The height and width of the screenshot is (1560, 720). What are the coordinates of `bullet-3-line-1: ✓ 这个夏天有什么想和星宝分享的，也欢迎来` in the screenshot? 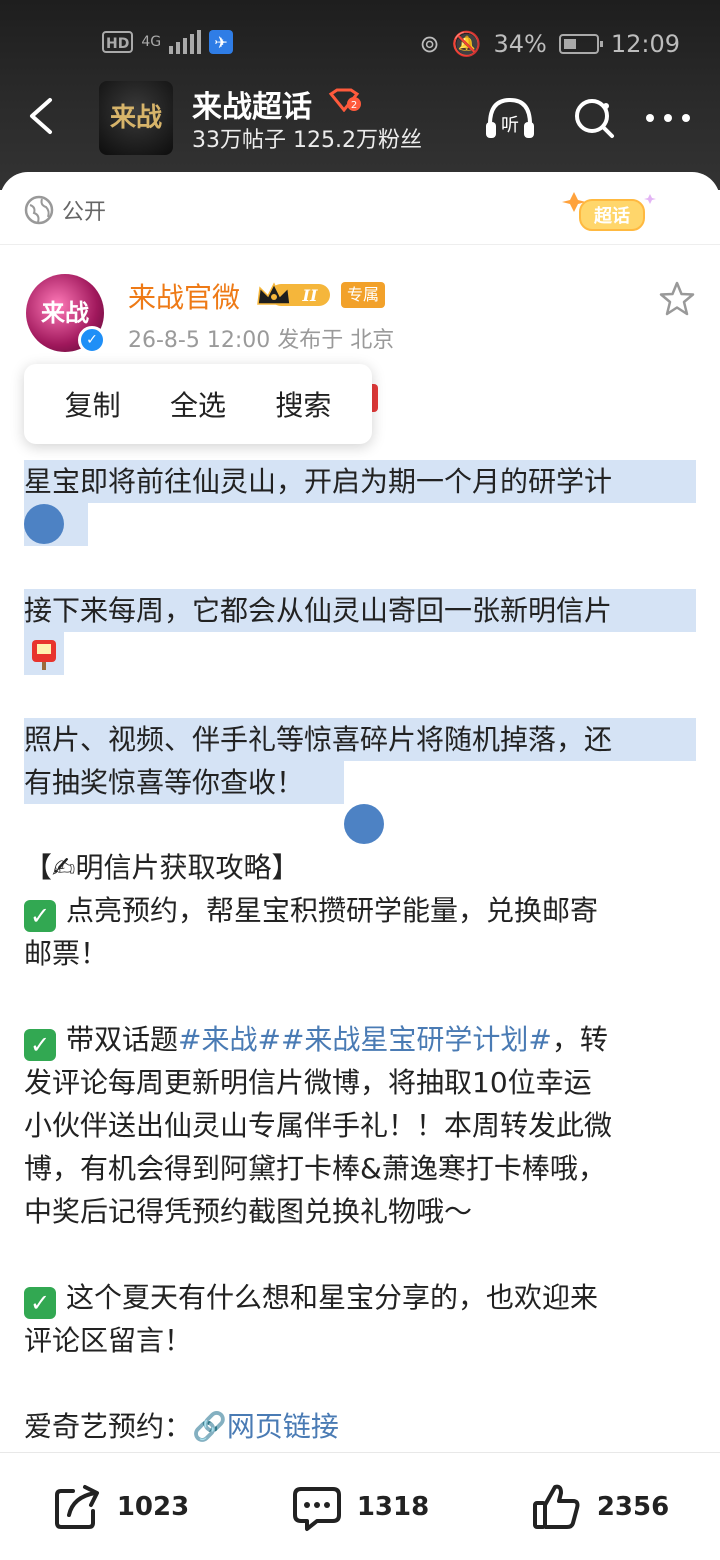 It's located at (311, 1297).